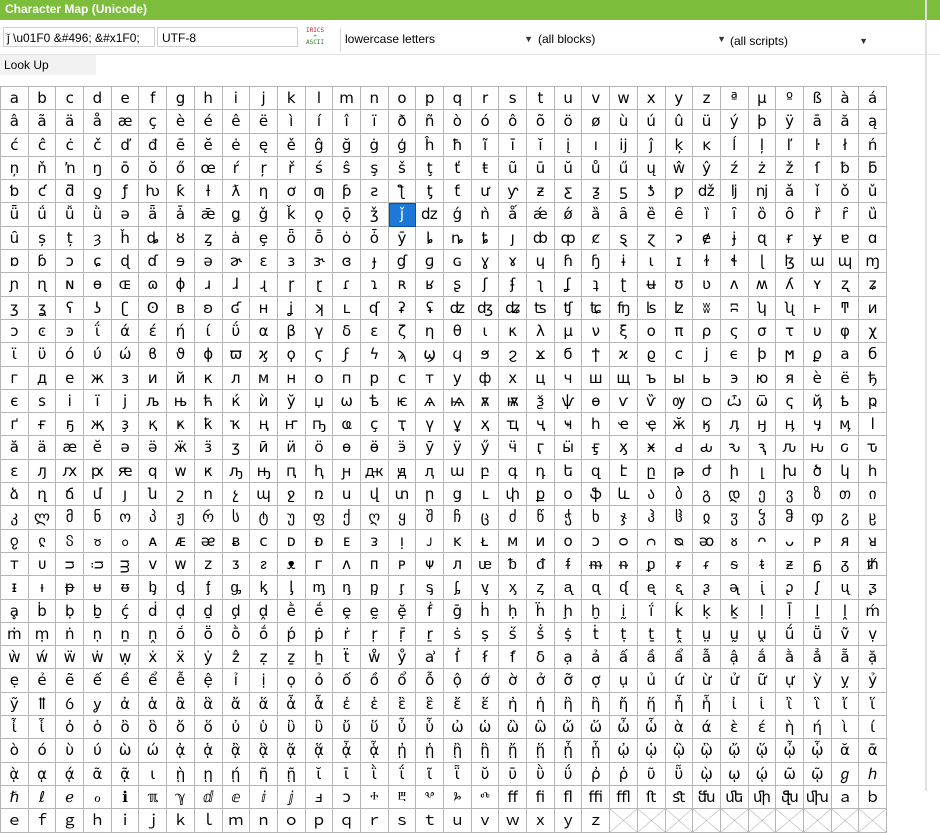 This screenshot has height=833, width=940. Describe the element at coordinates (98, 704) in the screenshot. I see `char-cell: ỿ` at that location.